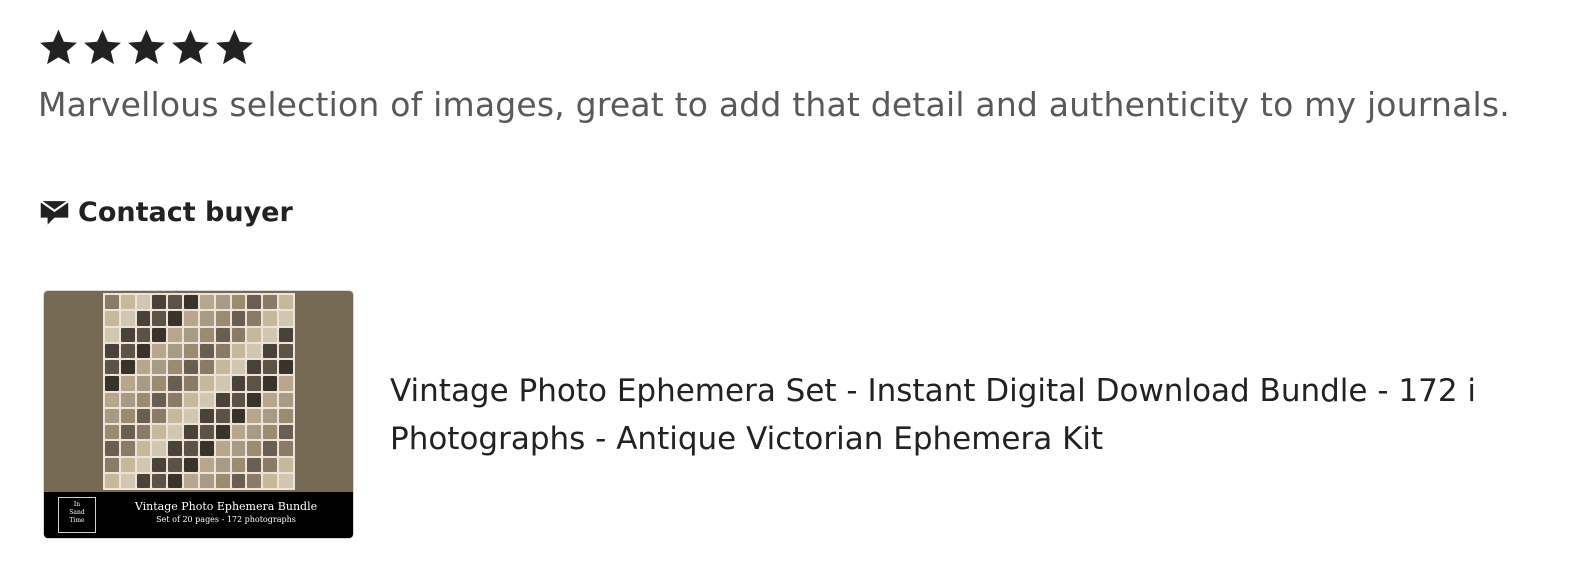 The width and height of the screenshot is (1588, 584). I want to click on contact-buyer-button: Contact buyer, so click(165, 213).